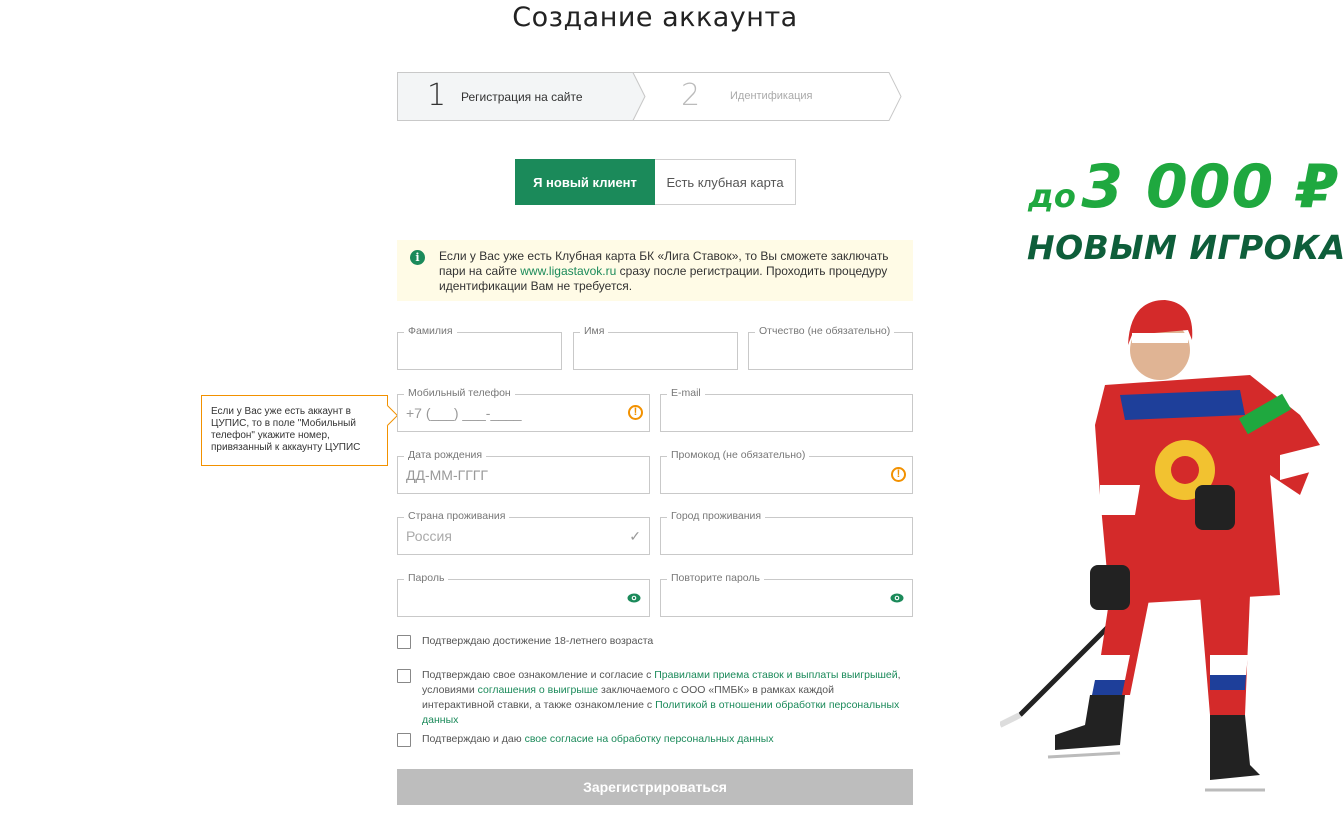 Image resolution: width=1343 pixels, height=817 pixels. Describe the element at coordinates (445, 455) in the screenshot. I see `birth-date-label: Дата рождения` at that location.